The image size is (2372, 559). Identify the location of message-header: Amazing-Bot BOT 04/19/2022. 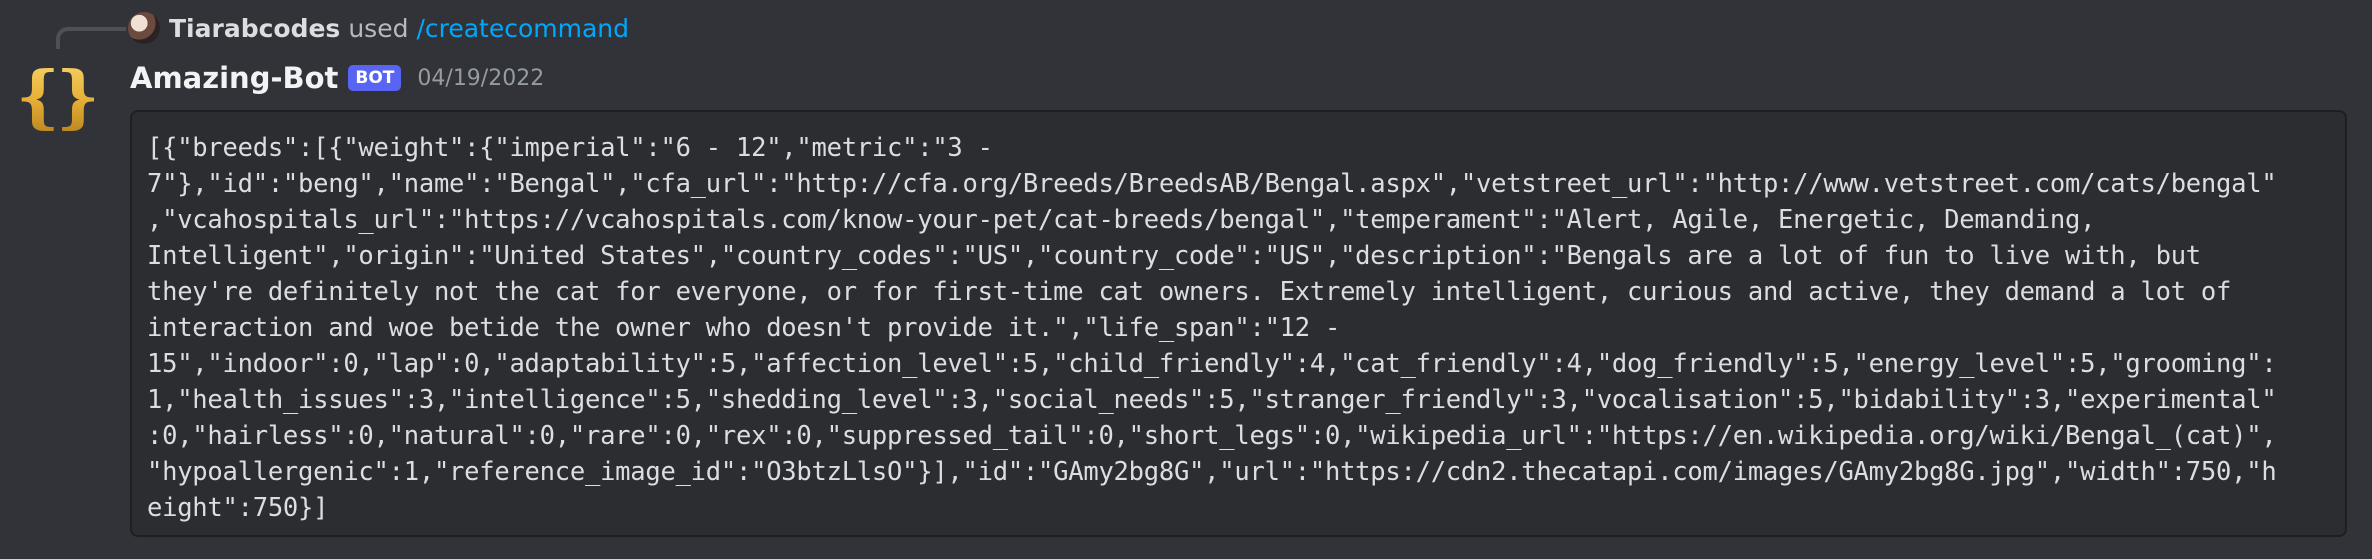
(337, 78).